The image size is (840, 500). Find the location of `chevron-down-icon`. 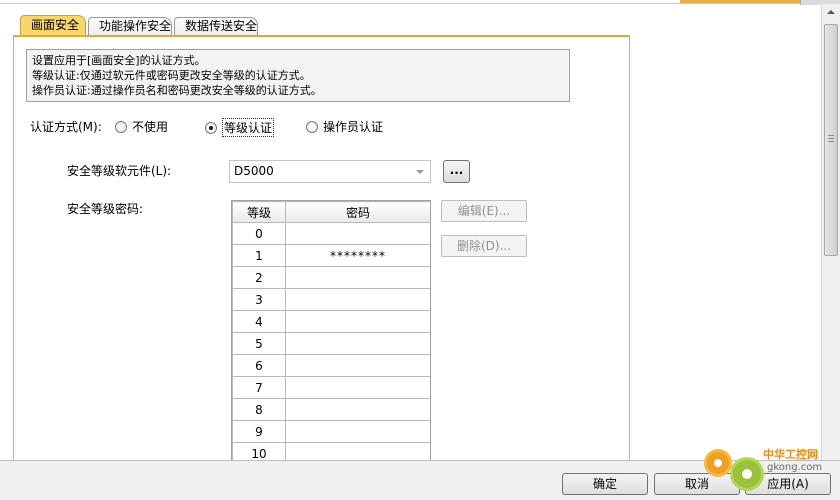

chevron-down-icon is located at coordinates (420, 172).